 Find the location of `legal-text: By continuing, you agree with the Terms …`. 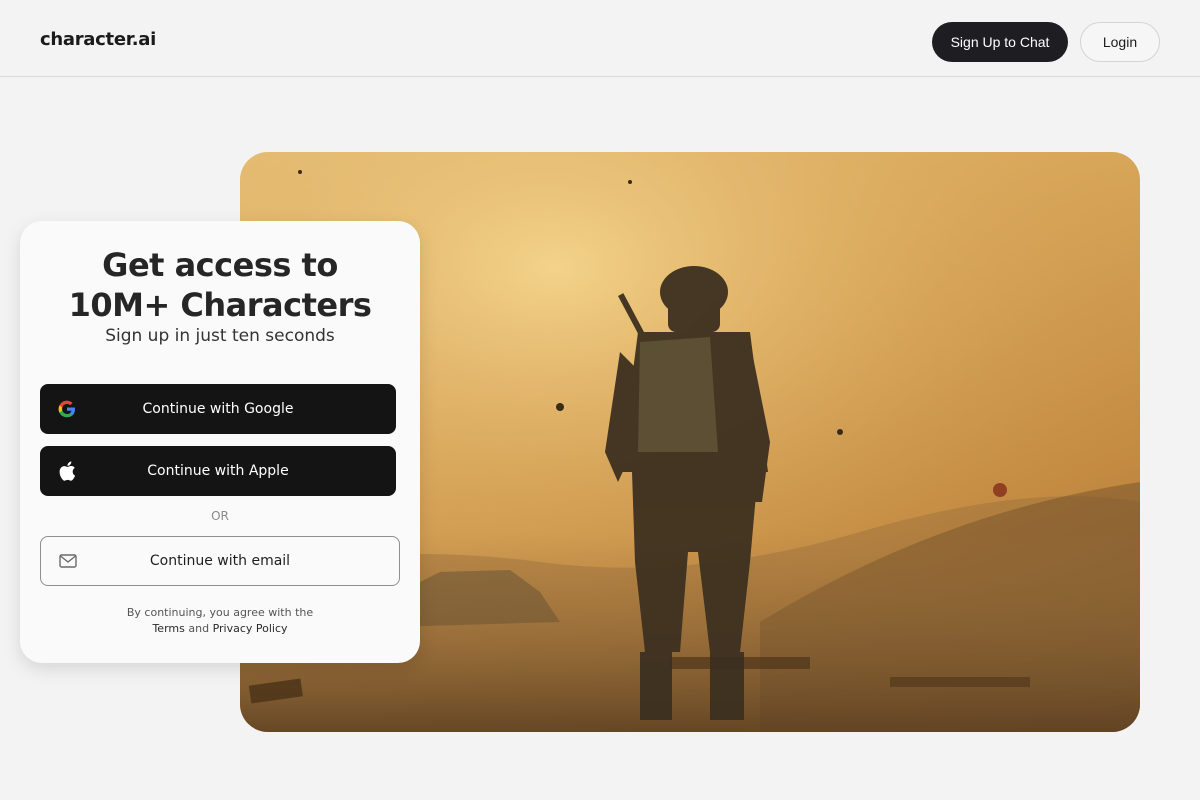

legal-text: By continuing, you agree with the Terms … is located at coordinates (220, 621).